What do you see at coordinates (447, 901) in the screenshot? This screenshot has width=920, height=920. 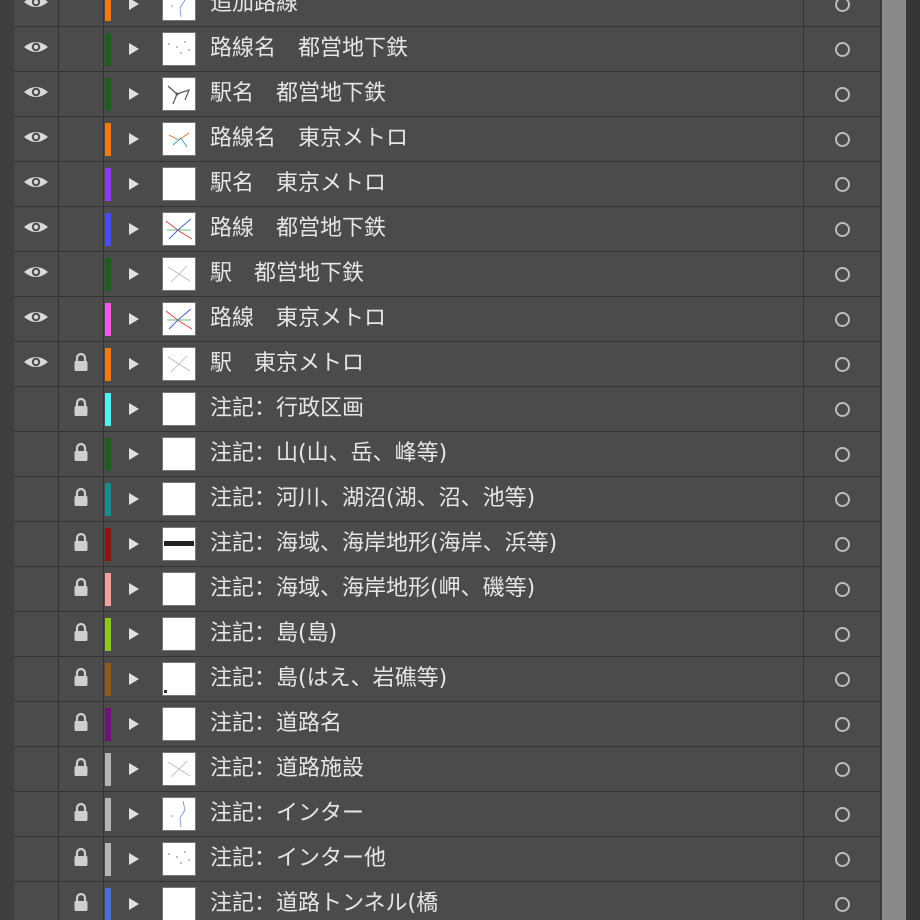 I see `layer-row: 注記：道路トンネル(橋` at bounding box center [447, 901].